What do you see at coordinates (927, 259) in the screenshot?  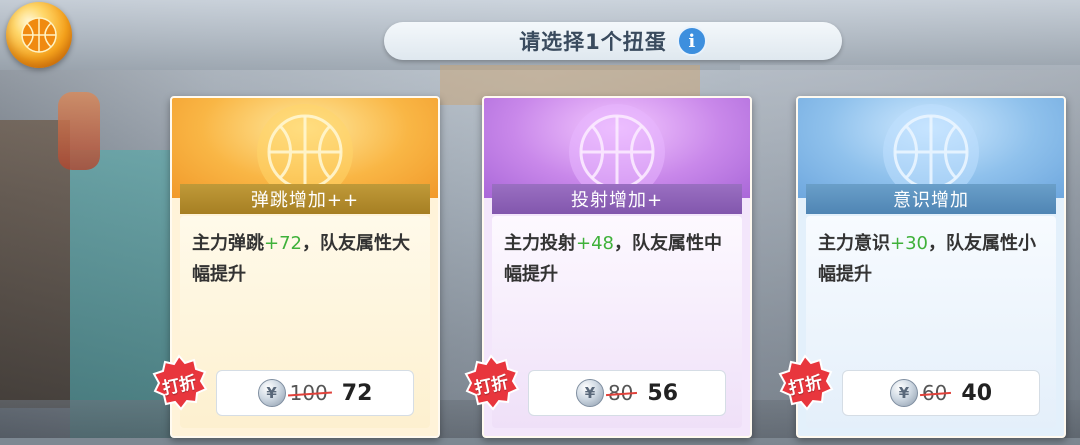 I see `card-description: 主力意识+30，队友属性小幅提升` at bounding box center [927, 259].